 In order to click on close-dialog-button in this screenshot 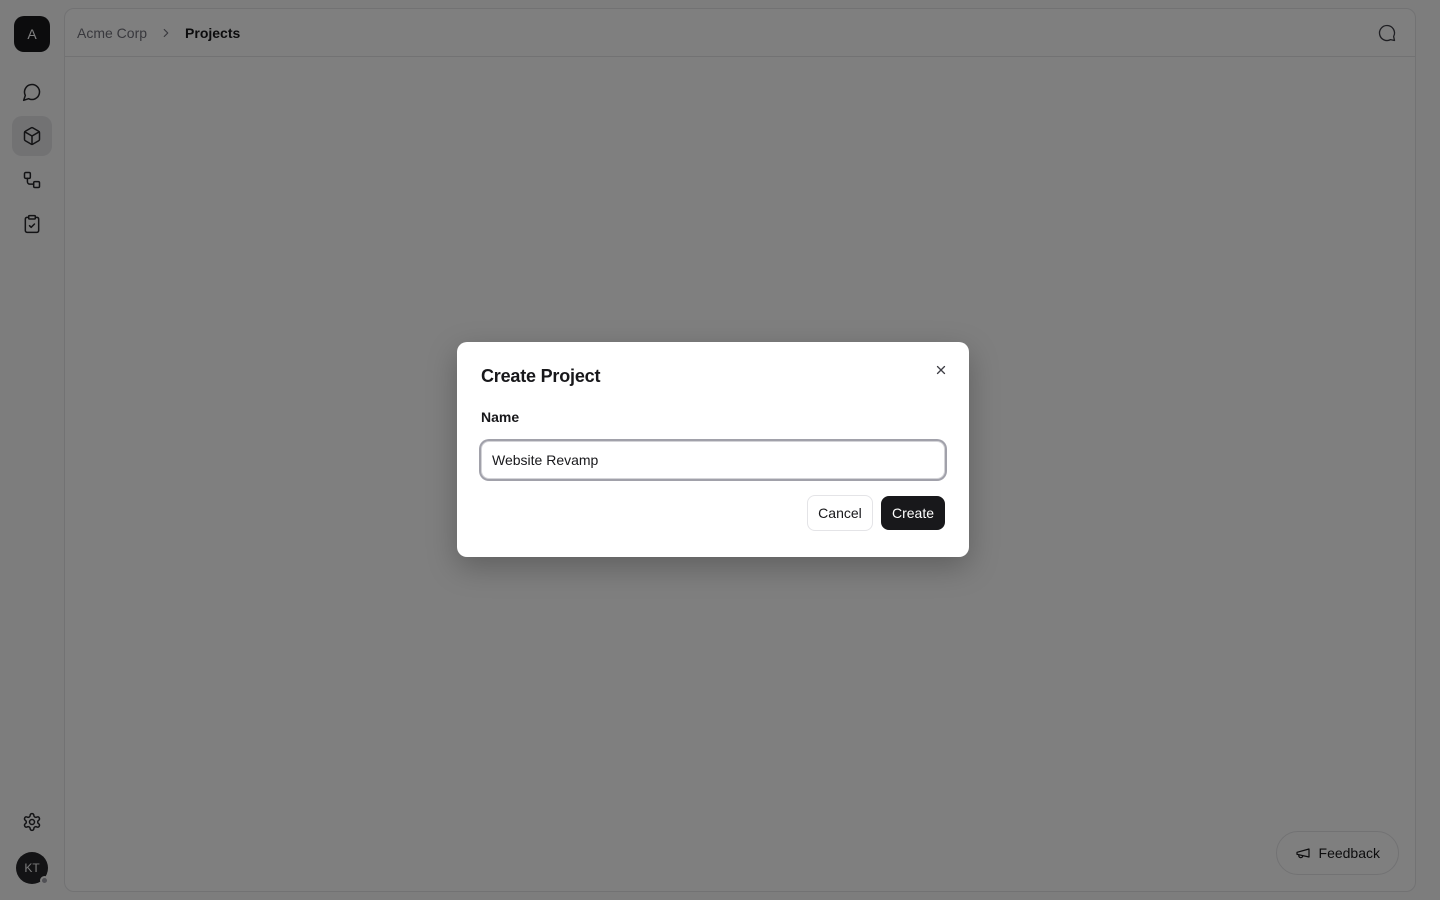, I will do `click(941, 370)`.